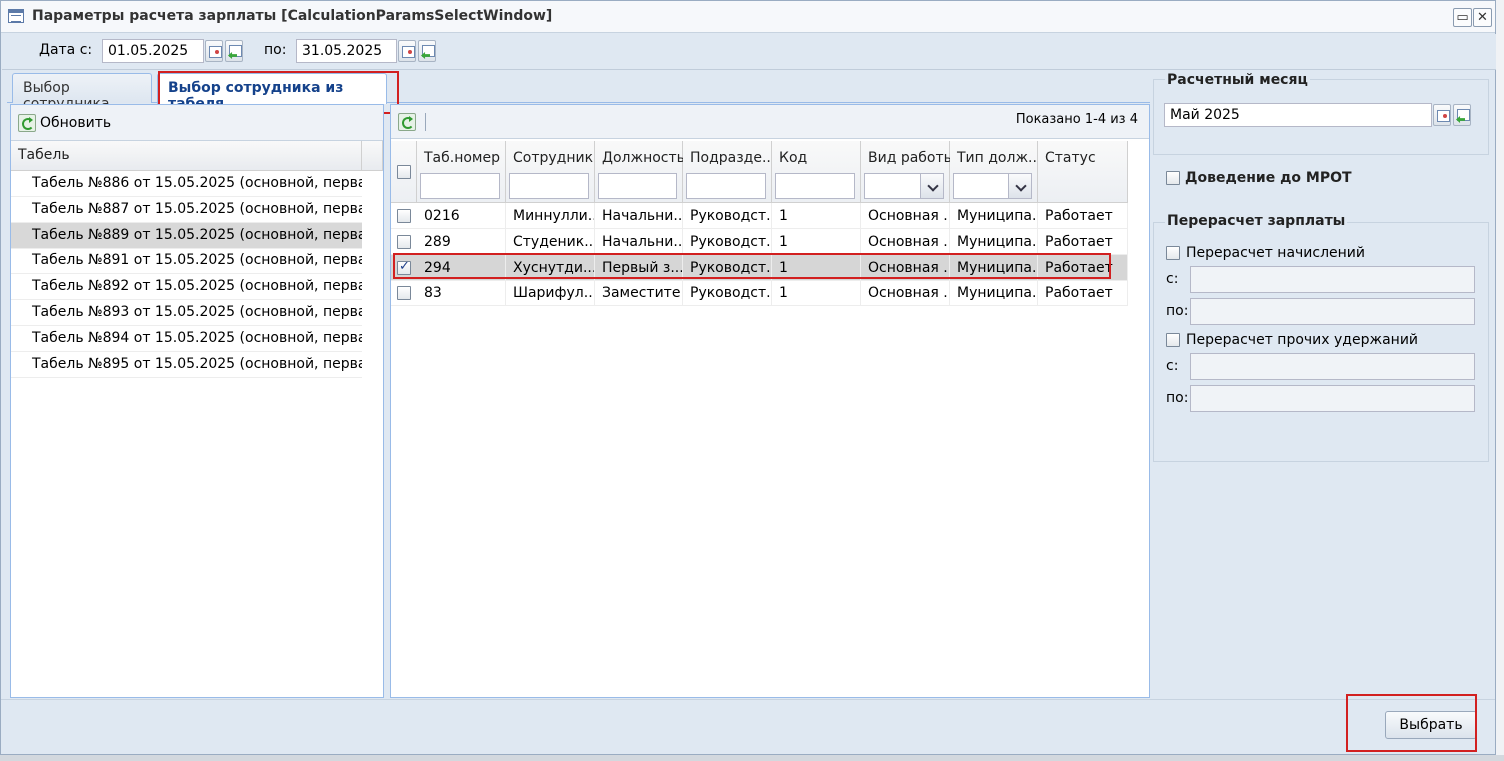  Describe the element at coordinates (748, 725) in the screenshot. I see `button-bar` at that location.